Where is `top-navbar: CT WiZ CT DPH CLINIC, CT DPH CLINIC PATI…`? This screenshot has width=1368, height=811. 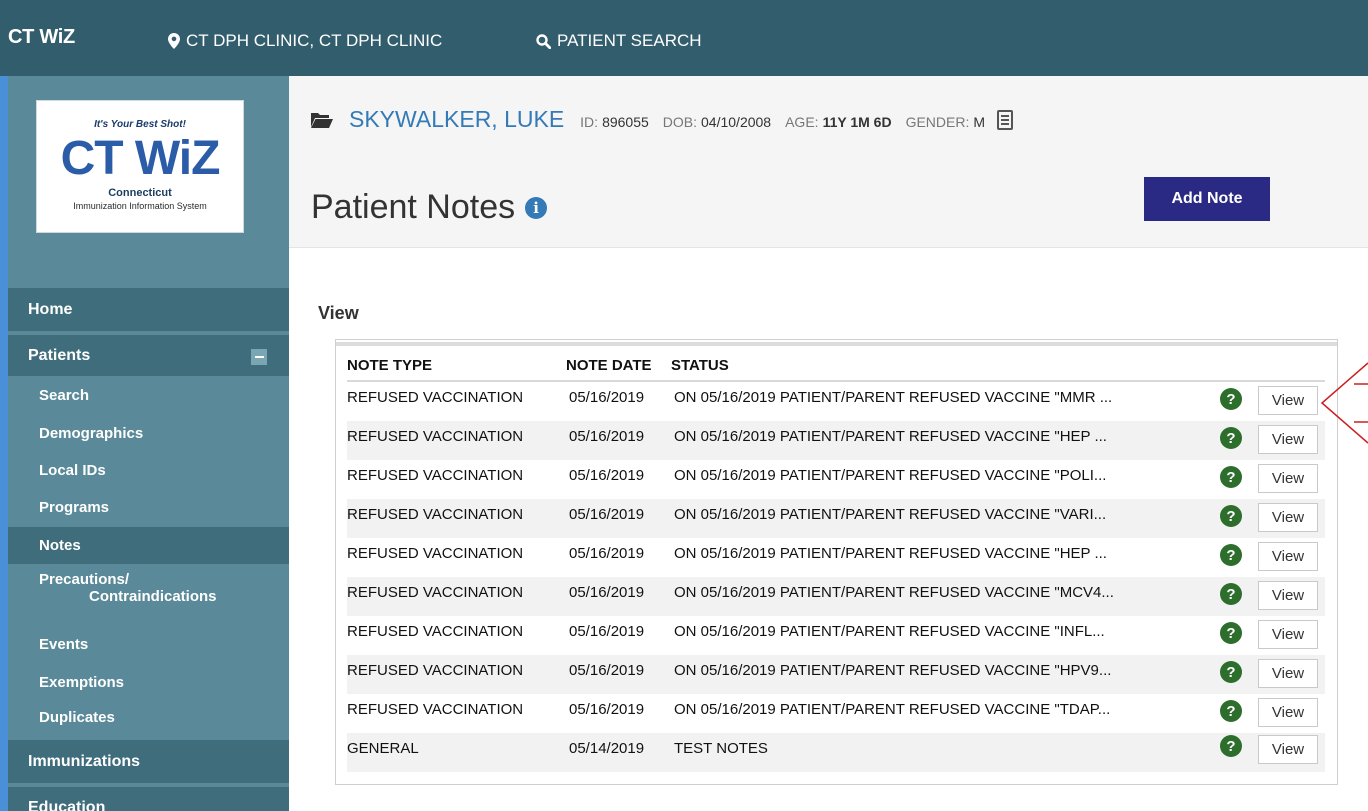
top-navbar: CT WiZ CT DPH CLINIC, CT DPH CLINIC PATI… is located at coordinates (684, 38).